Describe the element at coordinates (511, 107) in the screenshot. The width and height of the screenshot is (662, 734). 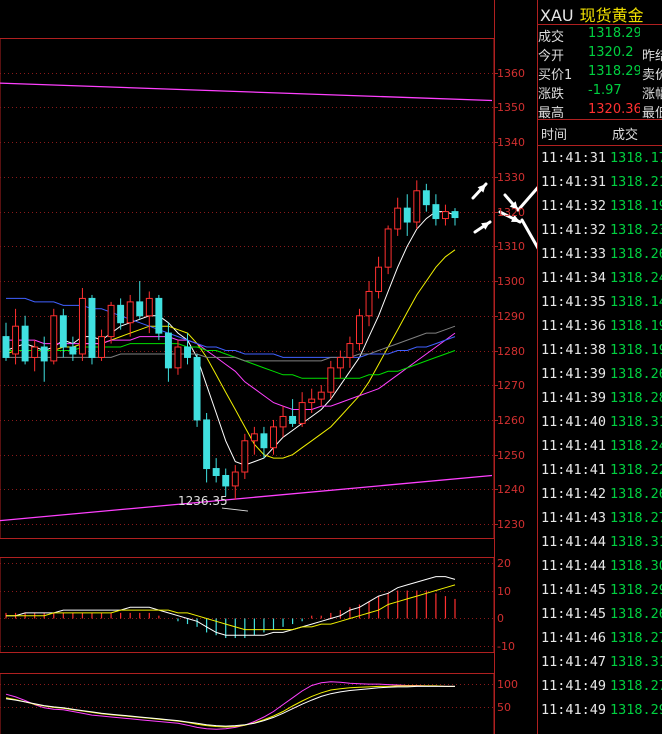
I see `axis-tick-label: 1350` at that location.